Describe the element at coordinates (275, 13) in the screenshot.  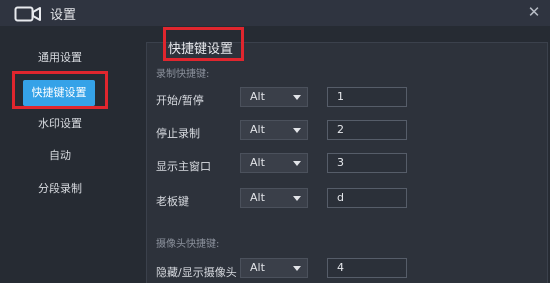
I see `title-bar: 设置 ✕` at that location.